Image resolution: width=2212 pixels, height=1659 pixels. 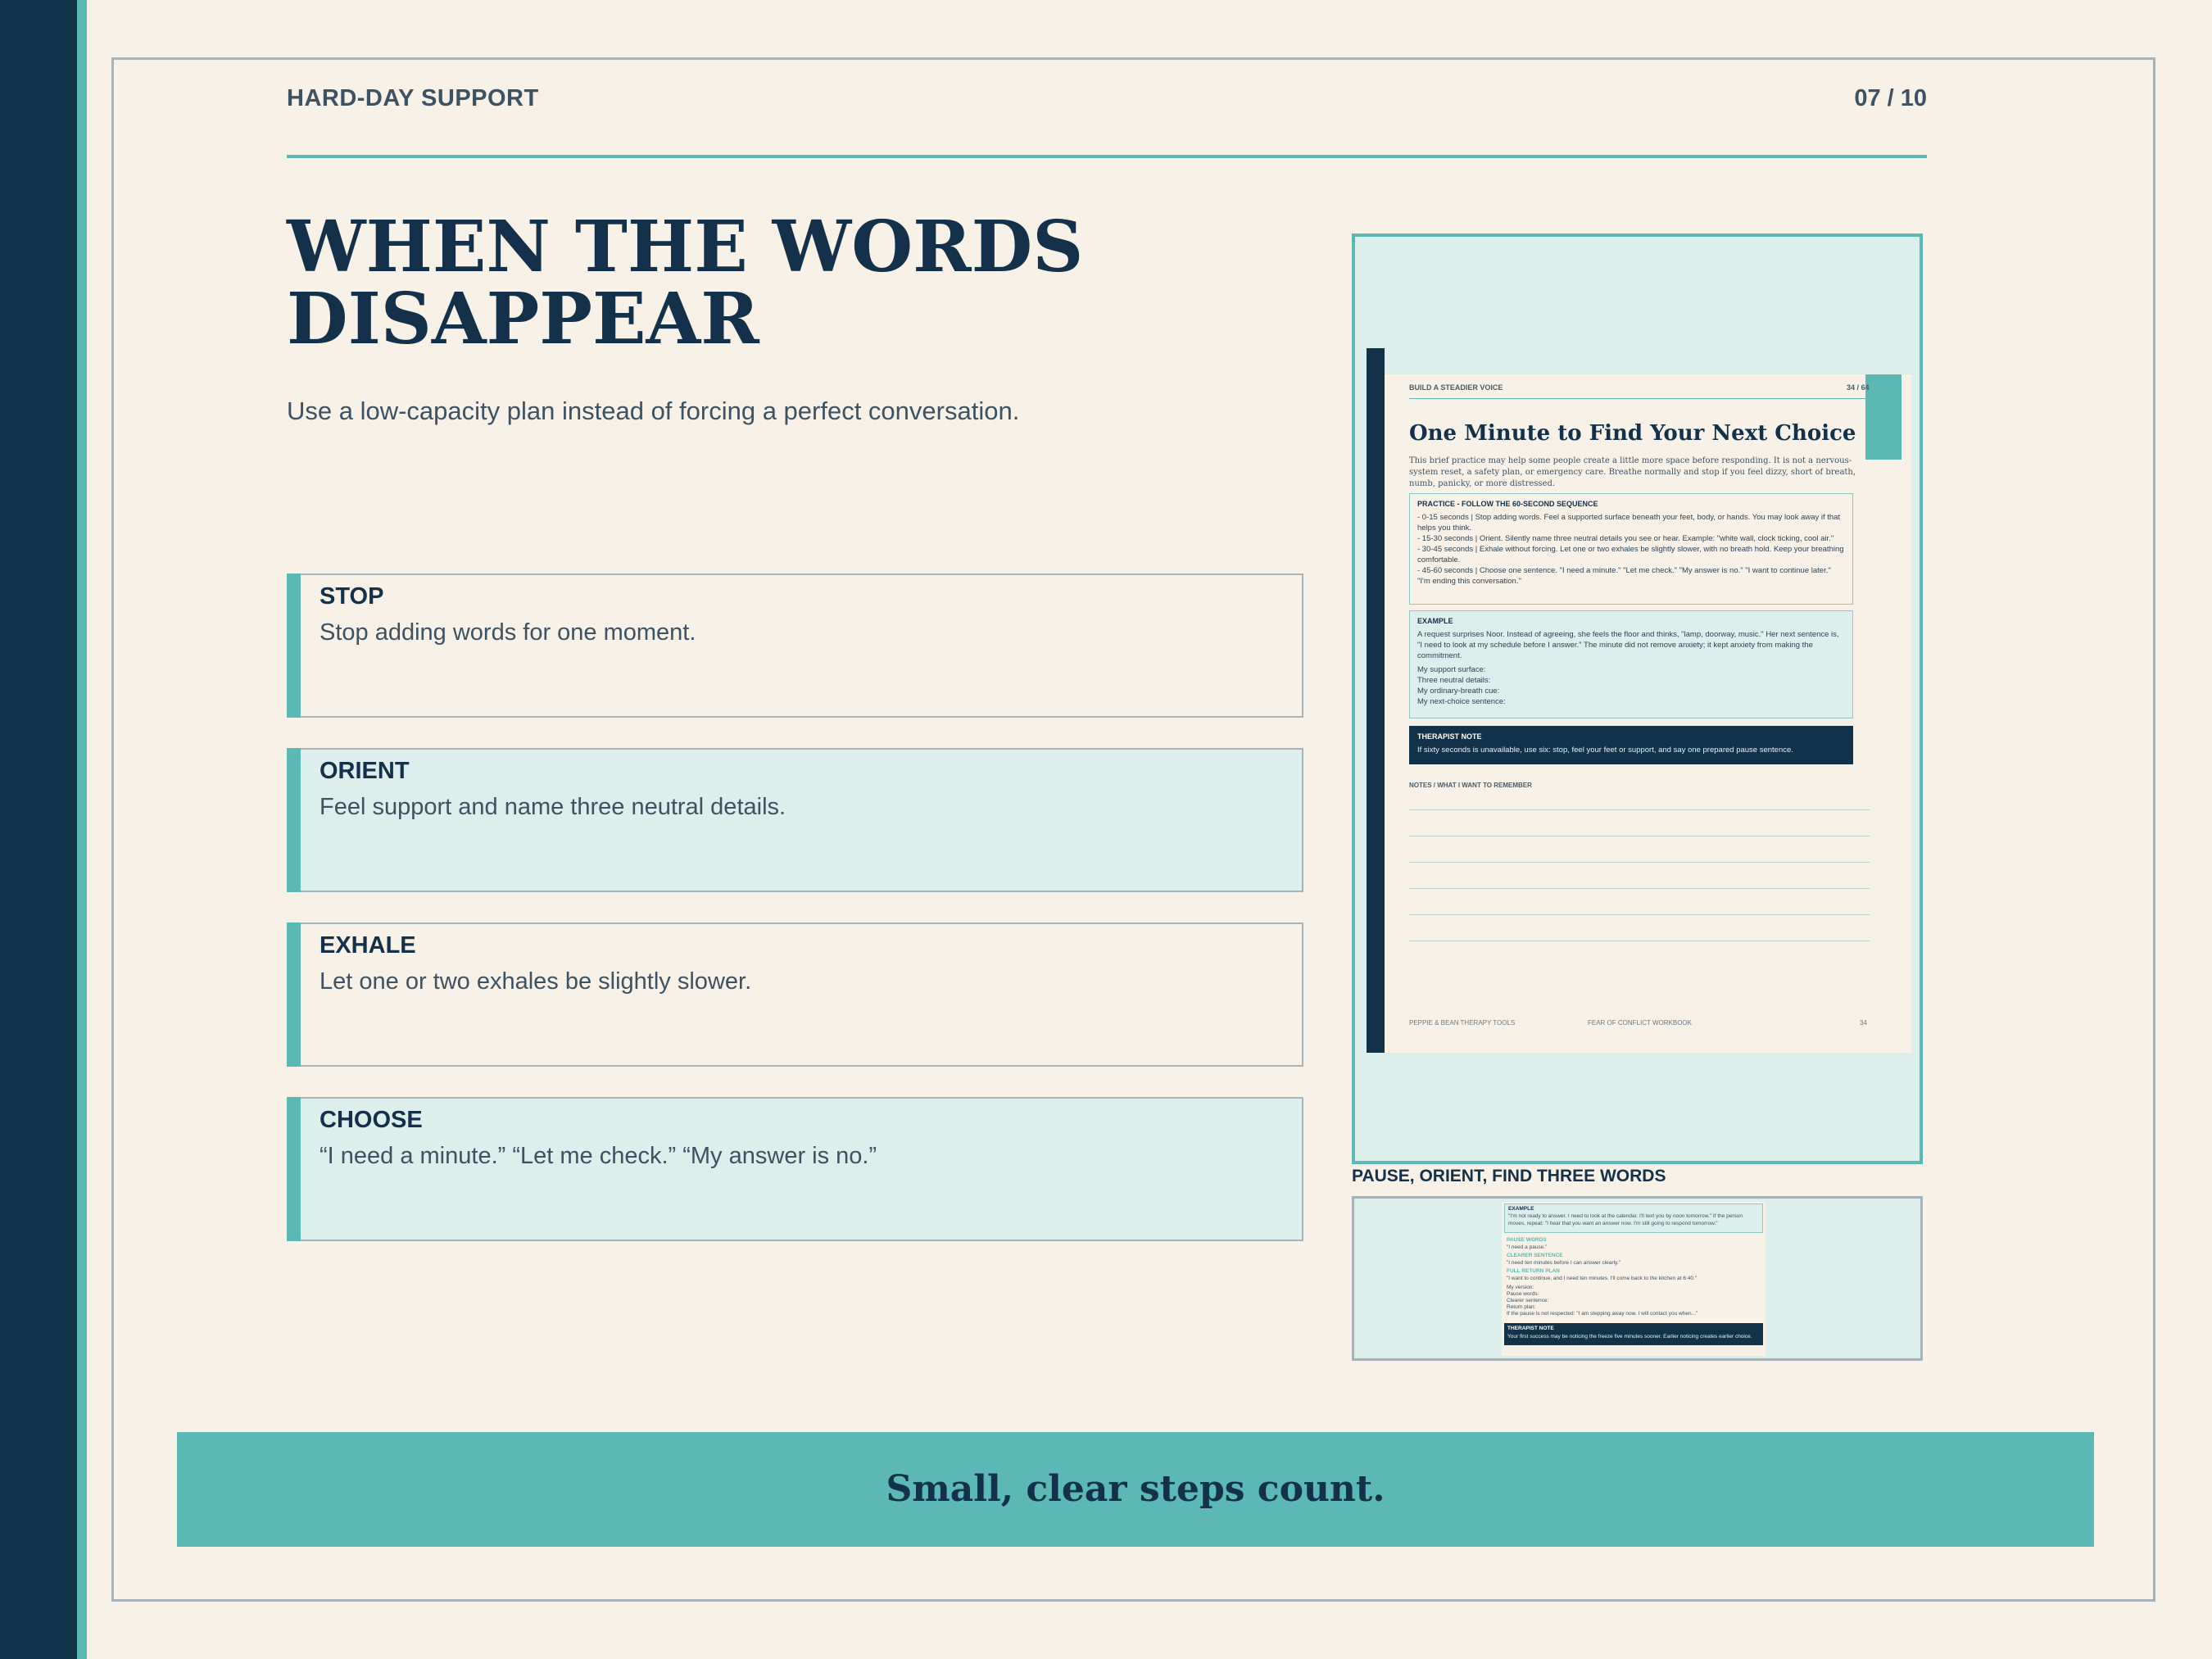 I want to click on preview-example-field: My next-choice sentence:, so click(x=1461, y=701).